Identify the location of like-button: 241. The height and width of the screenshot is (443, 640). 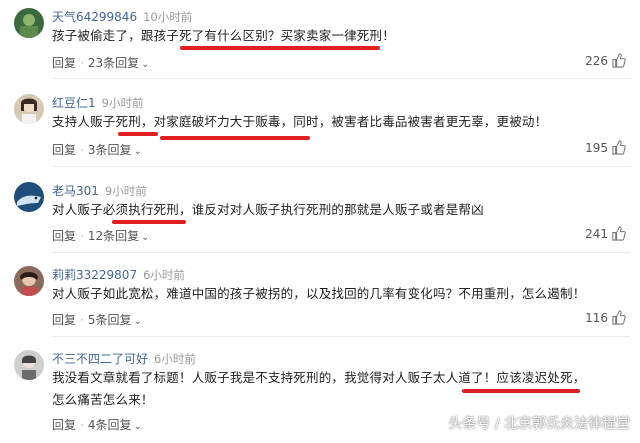
(605, 233).